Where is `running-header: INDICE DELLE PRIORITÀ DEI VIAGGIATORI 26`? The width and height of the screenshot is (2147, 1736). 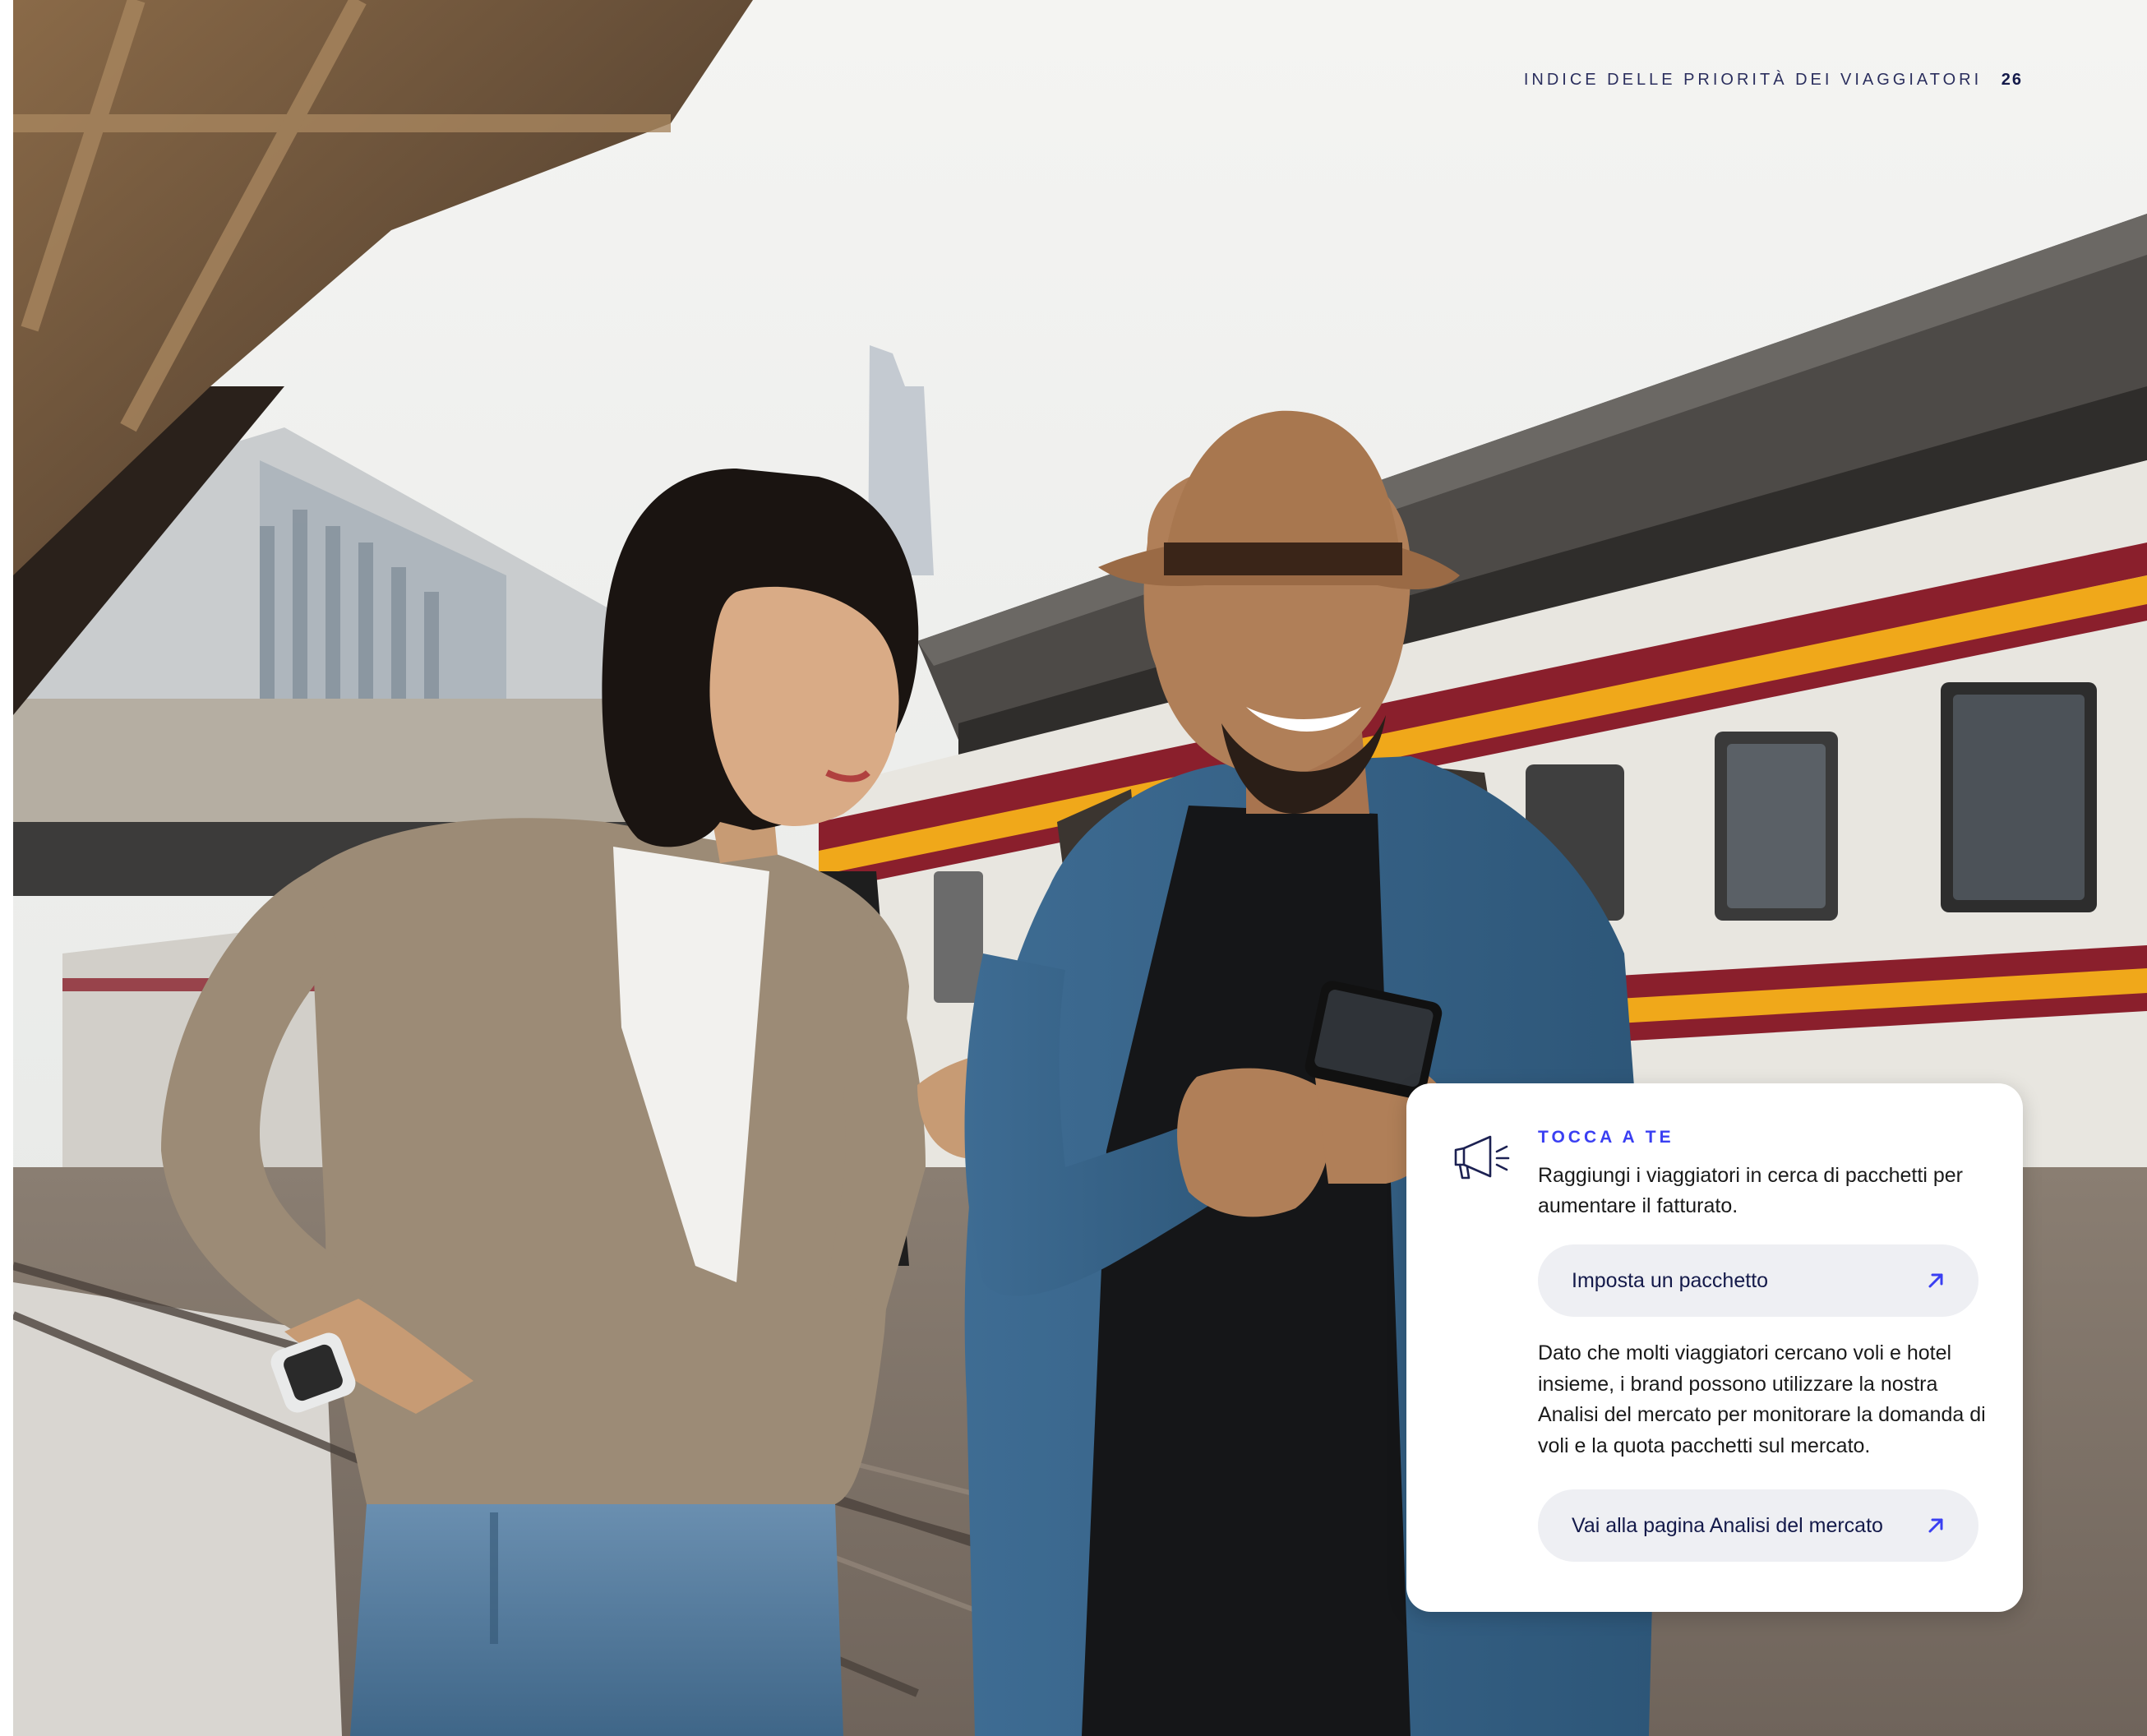 running-header: INDICE DELLE PRIORITÀ DEI VIAGGIATORI 26 is located at coordinates (1773, 80).